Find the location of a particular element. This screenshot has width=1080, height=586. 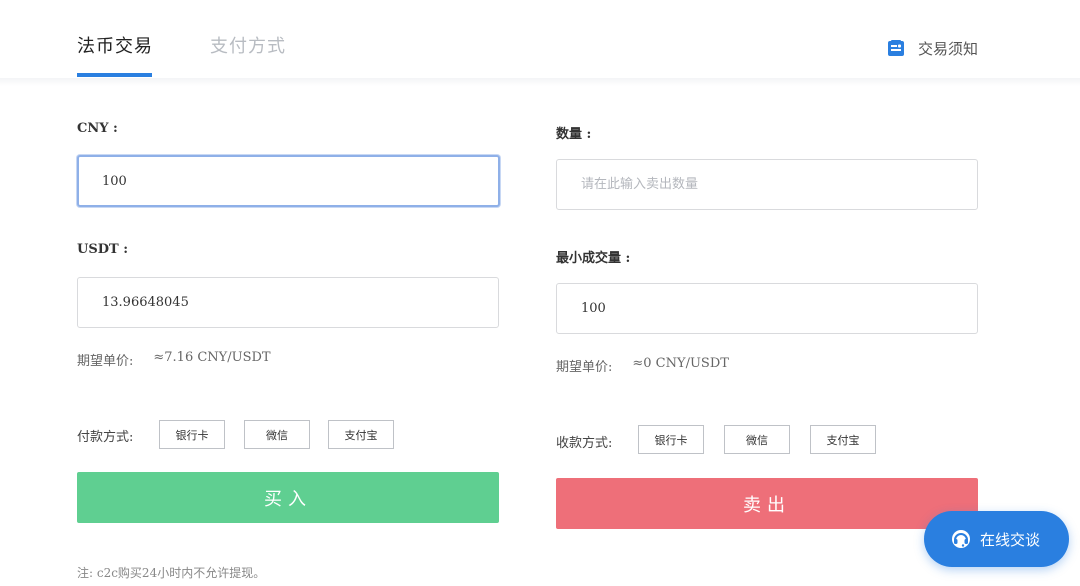

tab-payment-methods: 支付方式 is located at coordinates (248, 47).